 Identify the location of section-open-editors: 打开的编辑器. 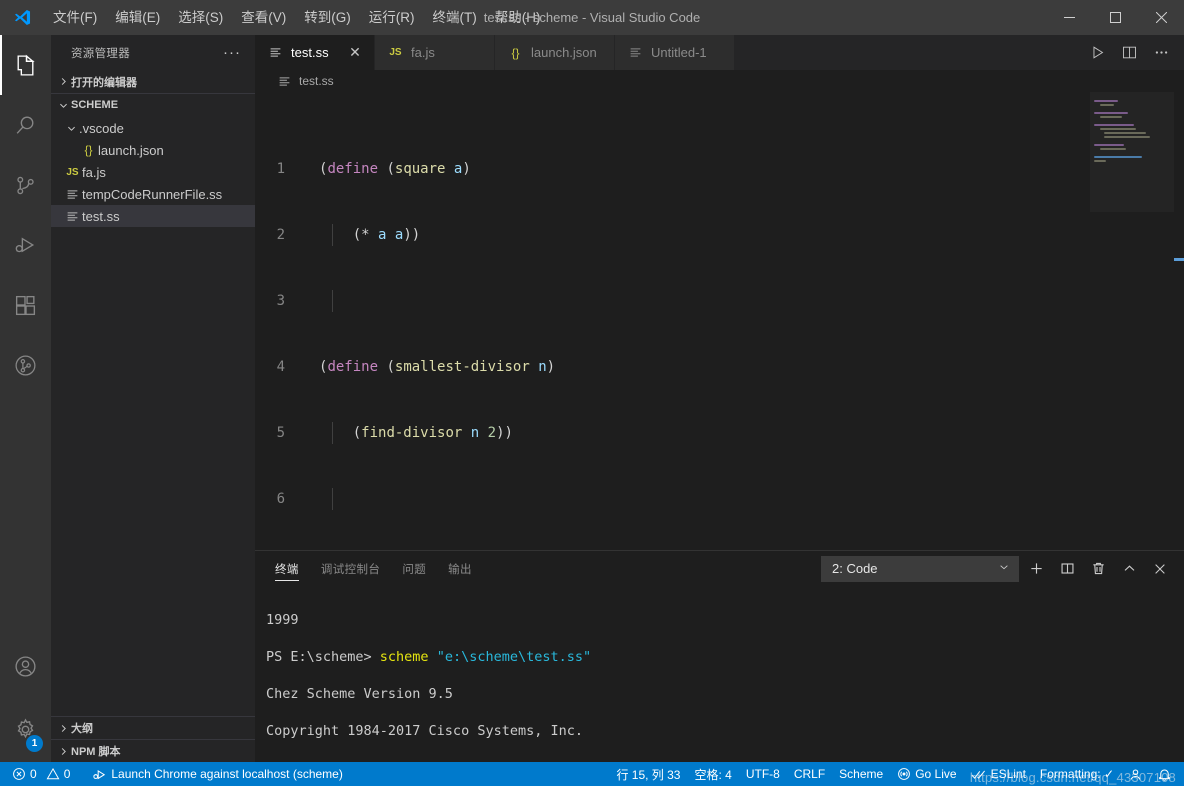
(153, 81).